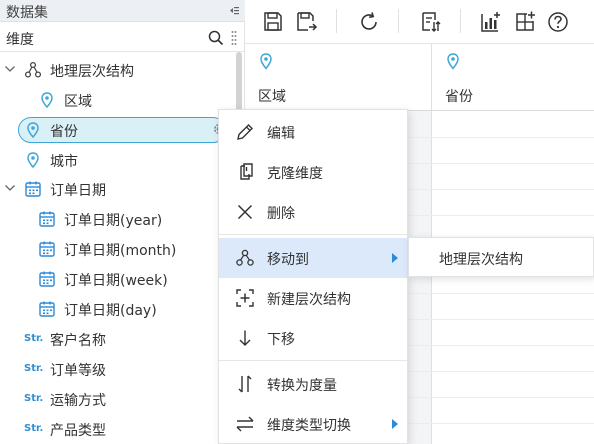  Describe the element at coordinates (78, 431) in the screenshot. I see `tree-item-label: 产品类型` at that location.